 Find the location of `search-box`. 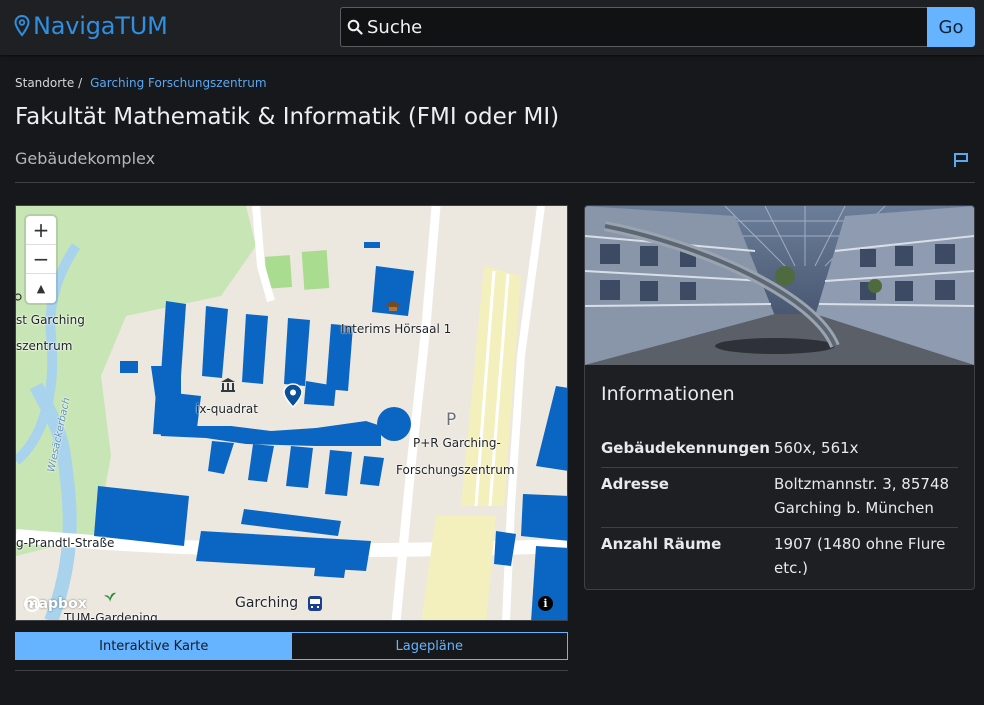

search-box is located at coordinates (634, 27).